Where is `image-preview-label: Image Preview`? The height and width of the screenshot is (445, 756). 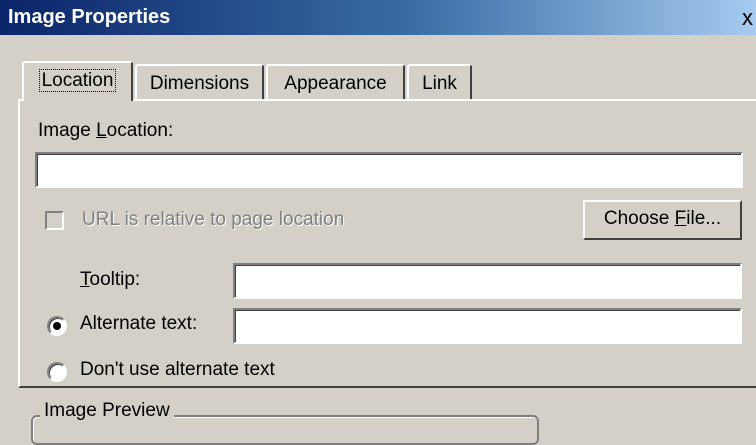
image-preview-label: Image Preview is located at coordinates (107, 411).